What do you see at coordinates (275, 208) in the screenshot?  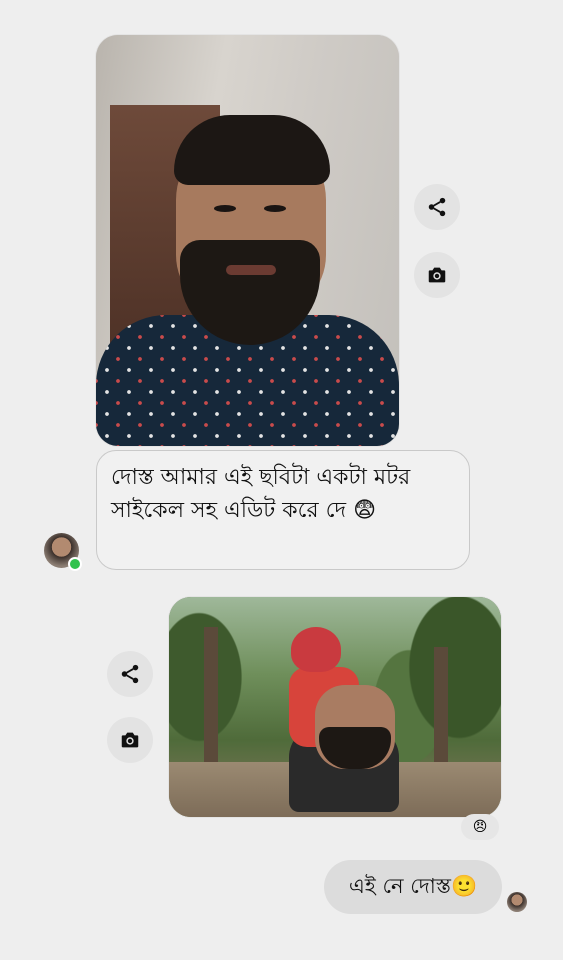 I see `photo-eye-right` at bounding box center [275, 208].